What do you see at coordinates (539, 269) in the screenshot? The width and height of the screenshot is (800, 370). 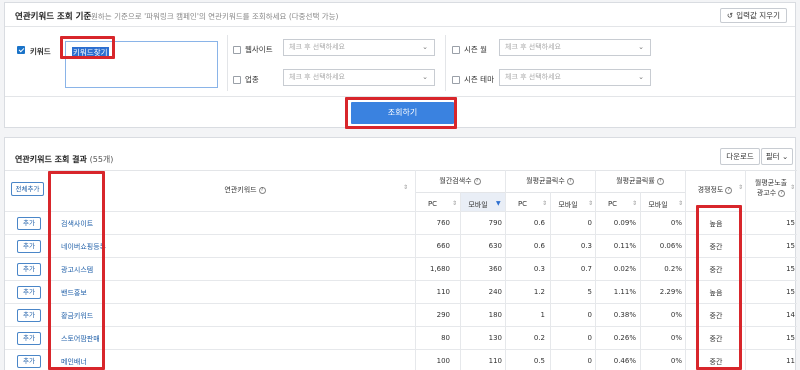 I see `cell-pc-click: 0.3` at bounding box center [539, 269].